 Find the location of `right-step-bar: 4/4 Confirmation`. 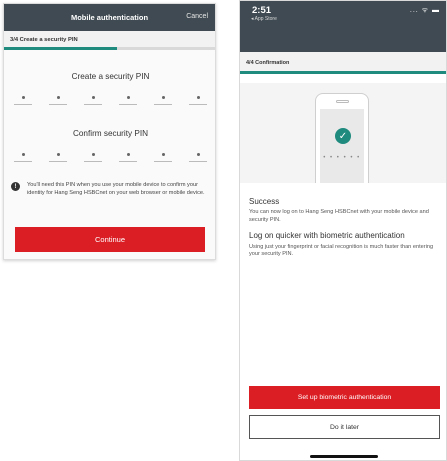

right-step-bar: 4/4 Confirmation is located at coordinates (343, 63).